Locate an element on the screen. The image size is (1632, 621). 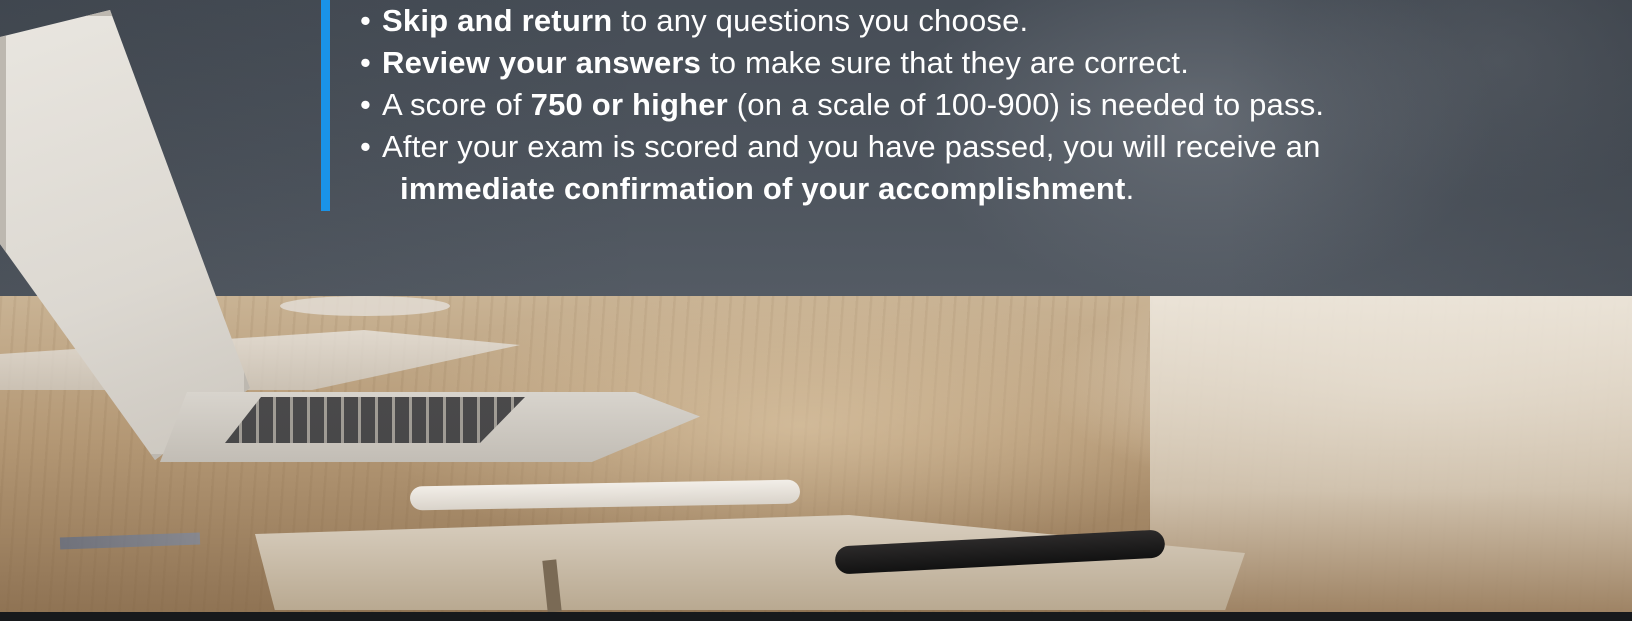
coffee-cup-image is located at coordinates (365, 306).